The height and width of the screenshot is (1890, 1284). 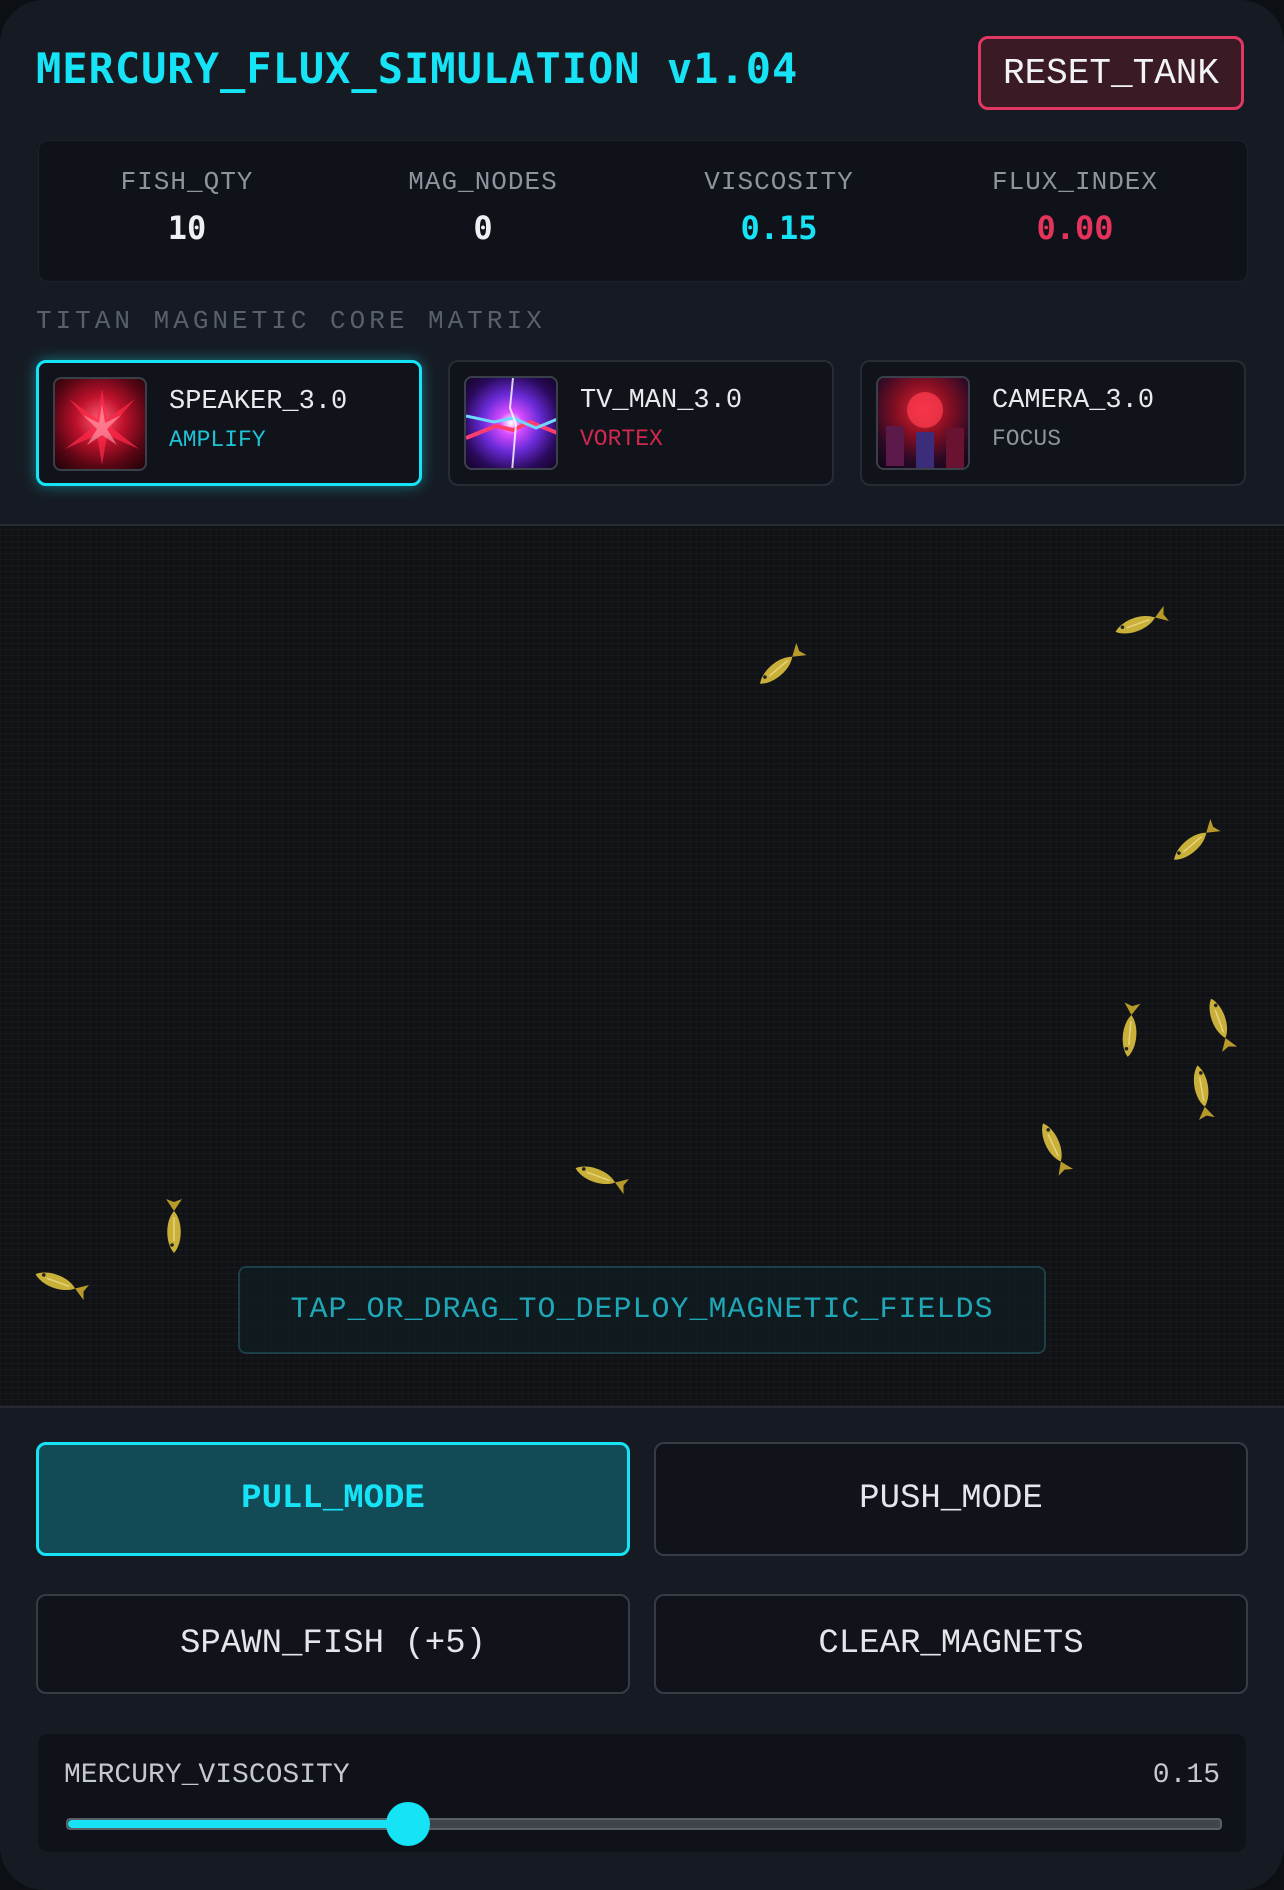 I want to click on app-title: MERCURY_FLUX_SIMULATION v1.04, so click(x=417, y=68).